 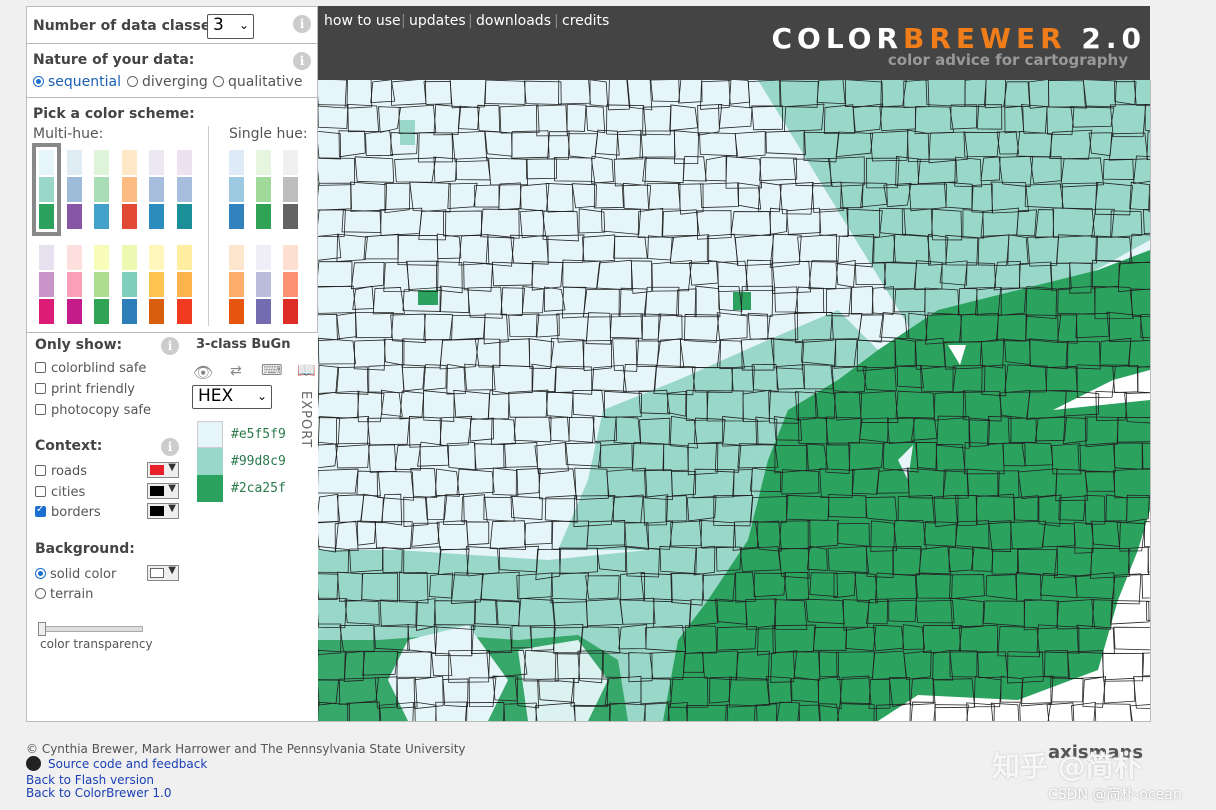 I want to click on nav-updates: updates, so click(x=437, y=21).